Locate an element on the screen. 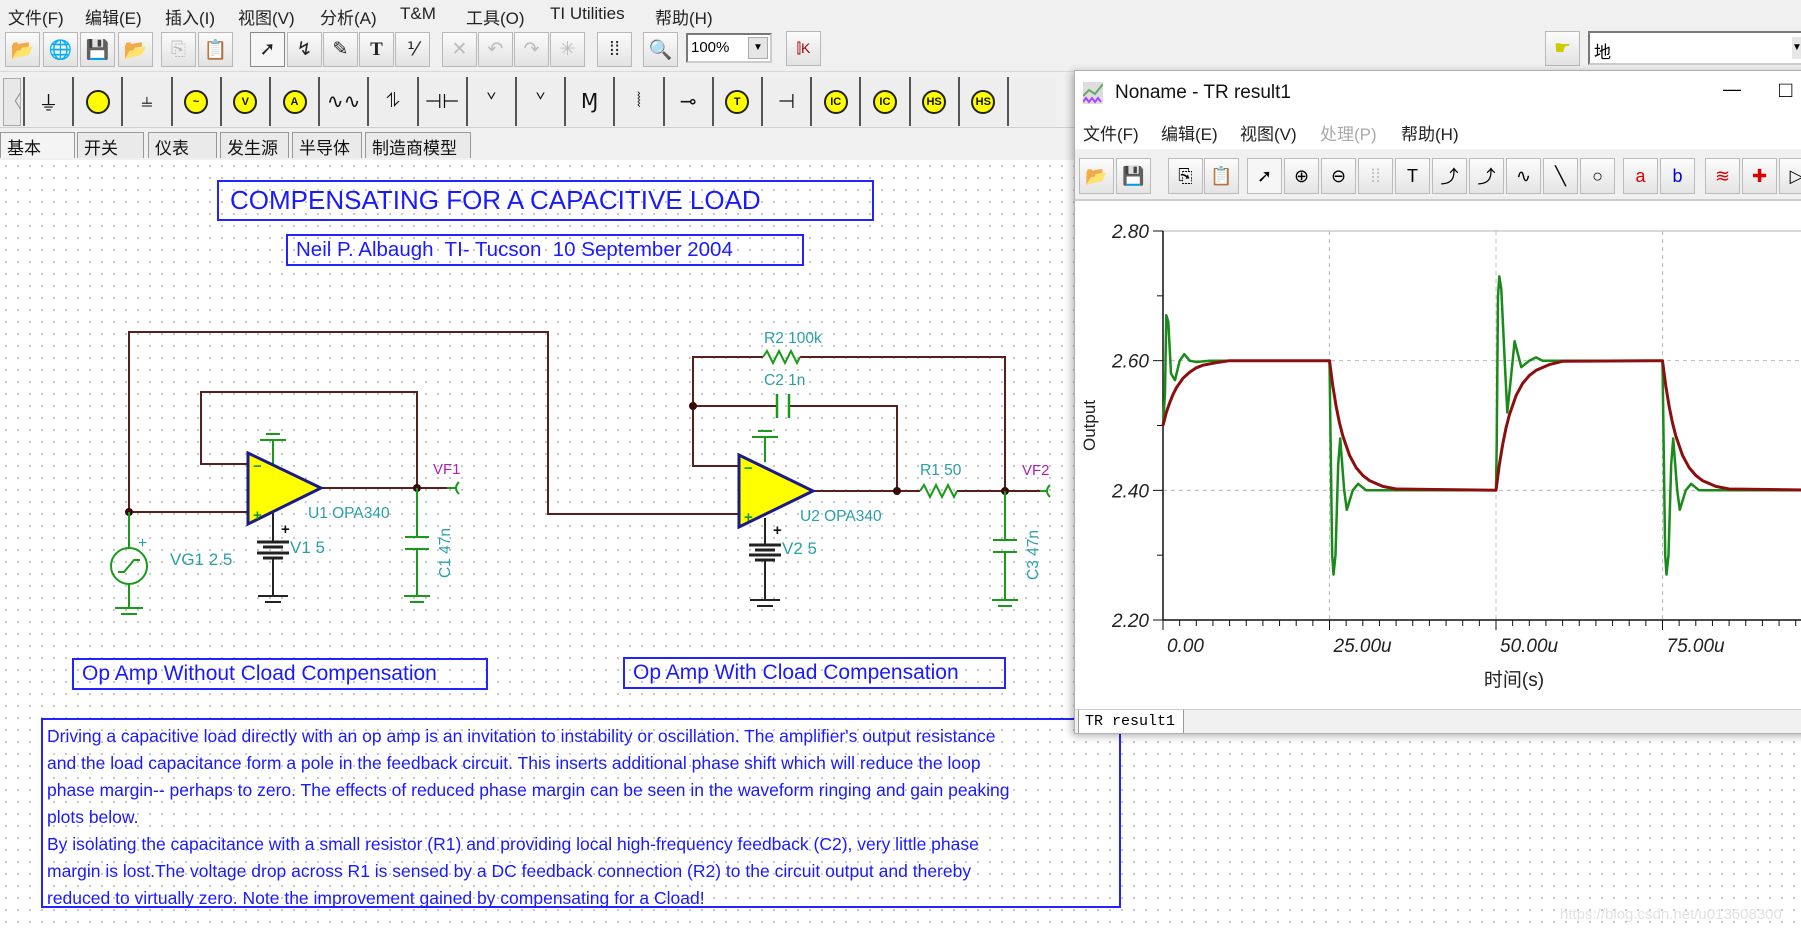 The width and height of the screenshot is (1801, 931). component-capacitor-polar: ⊣ is located at coordinates (785, 101).